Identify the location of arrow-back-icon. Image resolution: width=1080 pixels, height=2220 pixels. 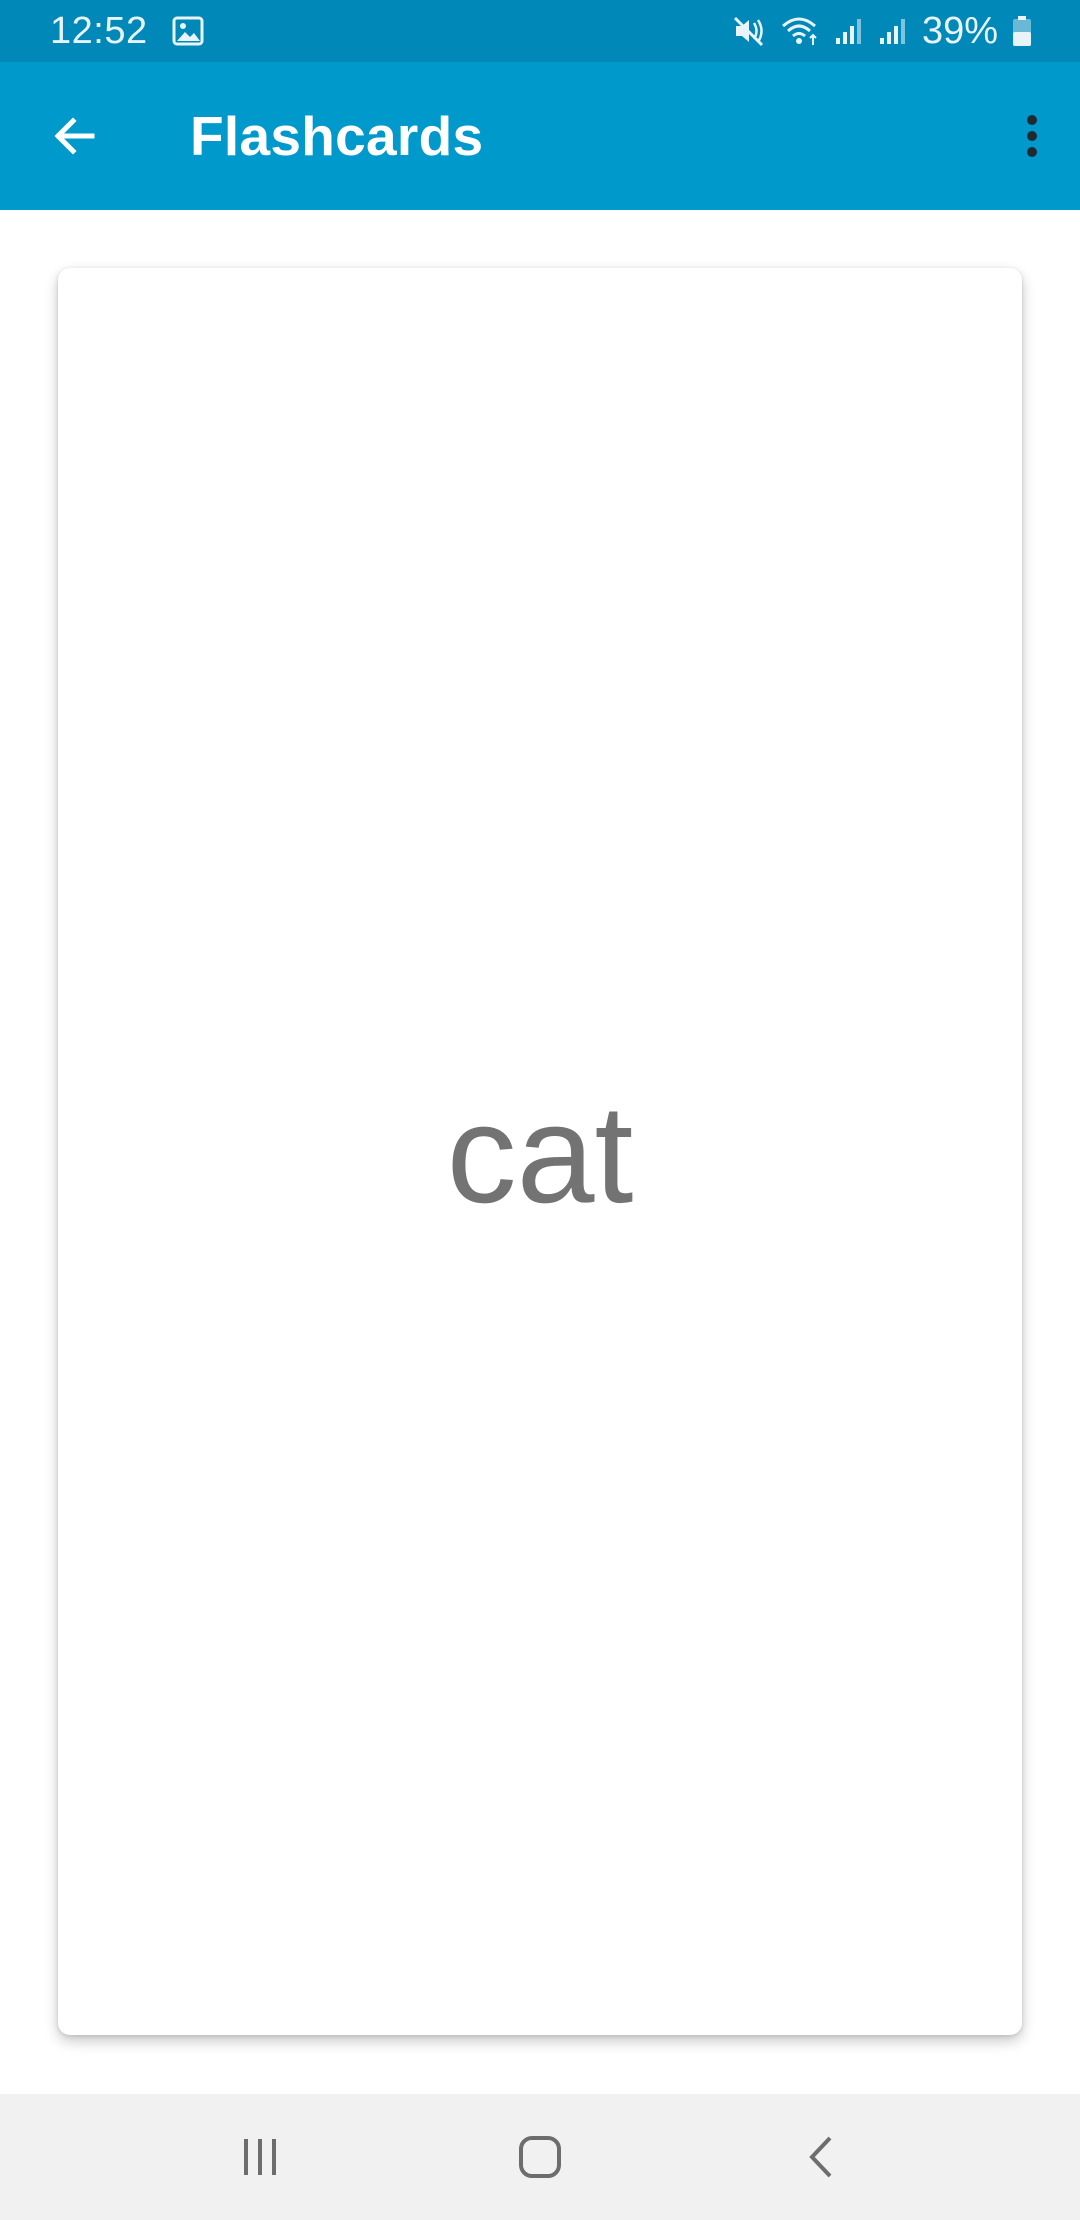
(74, 136).